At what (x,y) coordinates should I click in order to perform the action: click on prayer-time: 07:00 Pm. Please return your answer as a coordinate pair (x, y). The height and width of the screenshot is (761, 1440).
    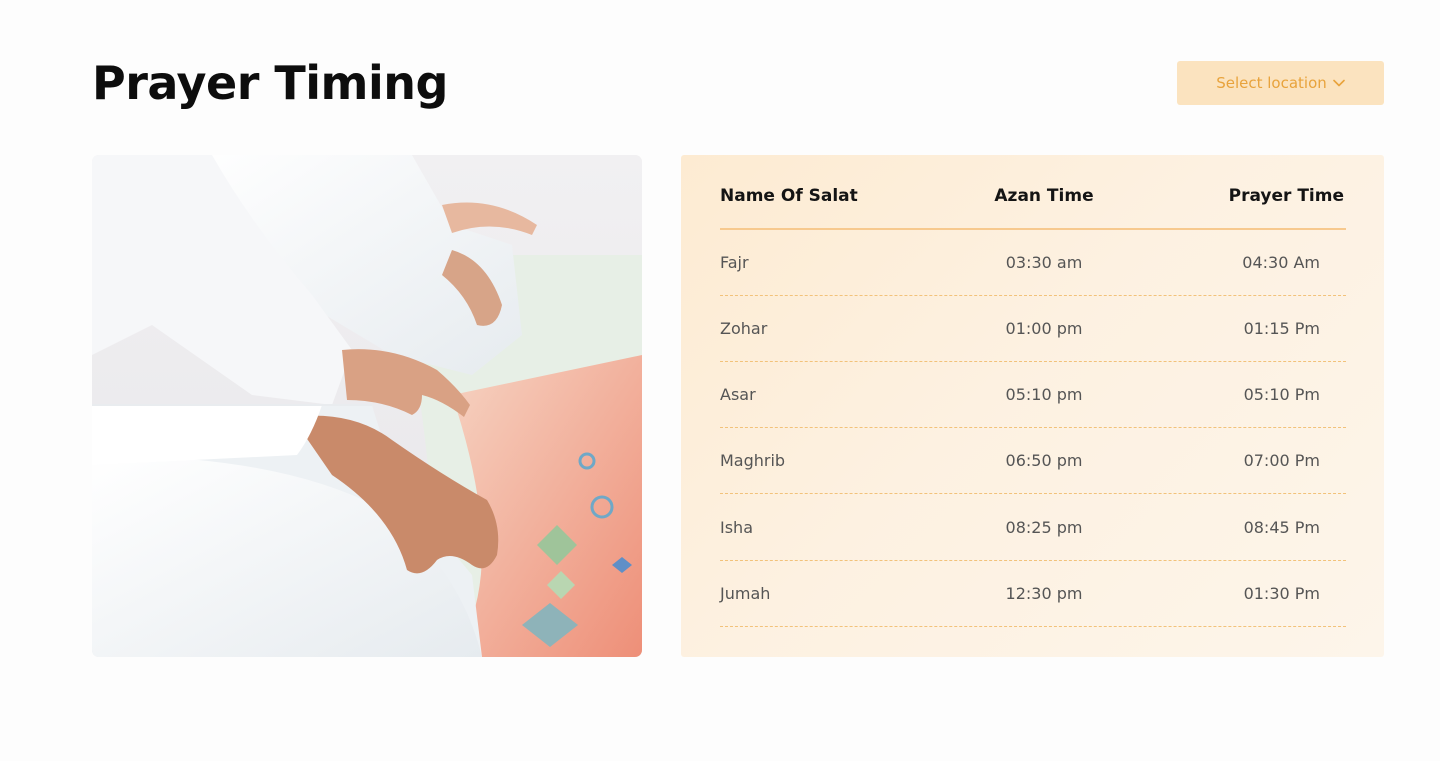
    Looking at the image, I should click on (1281, 460).